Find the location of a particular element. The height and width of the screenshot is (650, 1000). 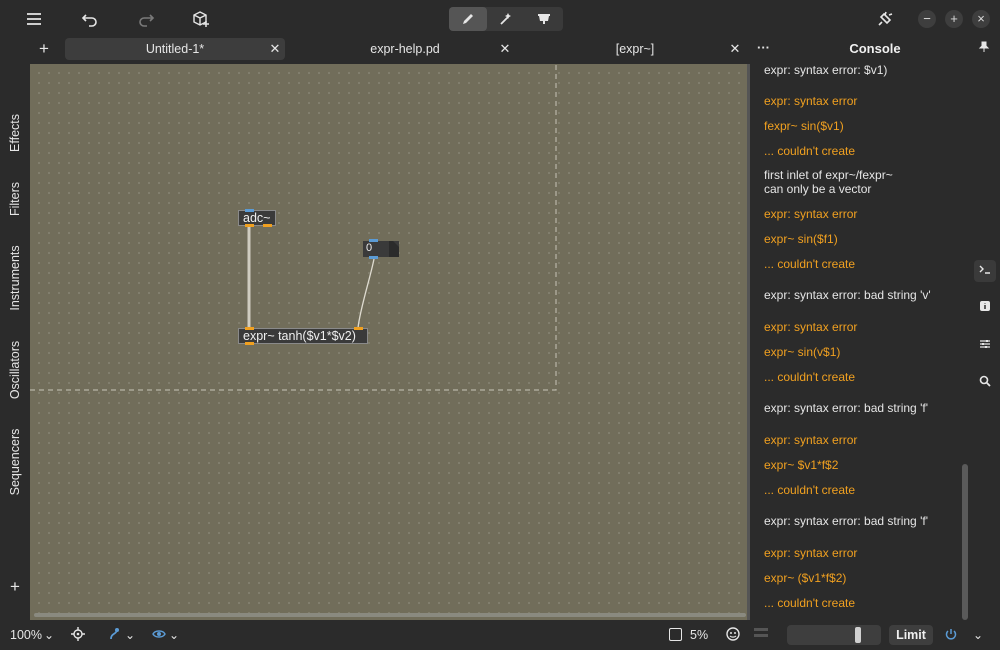

volume-slider-thumb is located at coordinates (857, 635).